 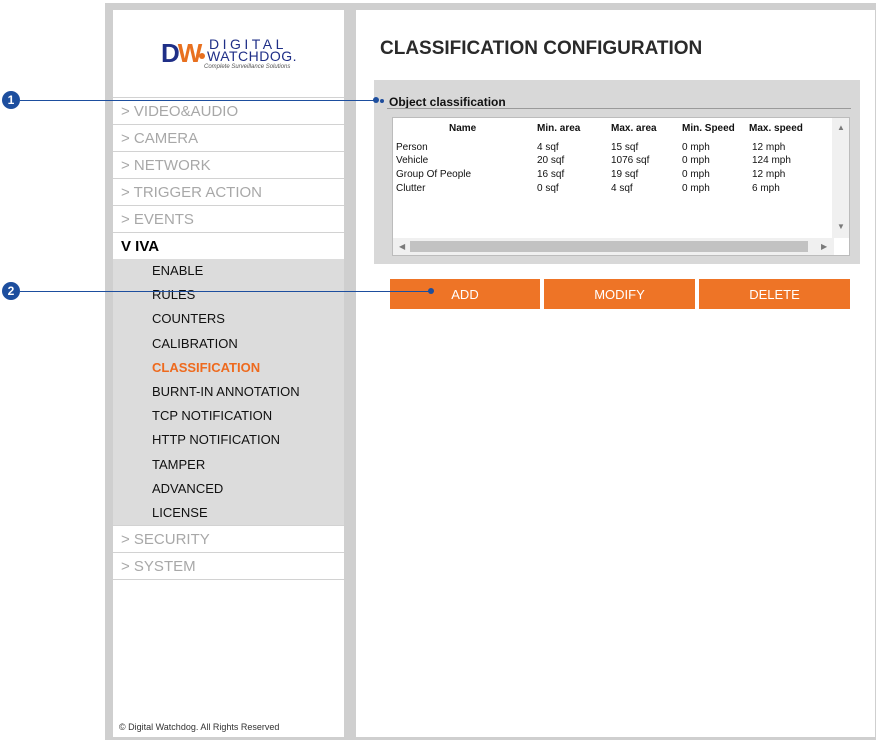 I want to click on column-header-max-speed: Max. speed, so click(x=776, y=128).